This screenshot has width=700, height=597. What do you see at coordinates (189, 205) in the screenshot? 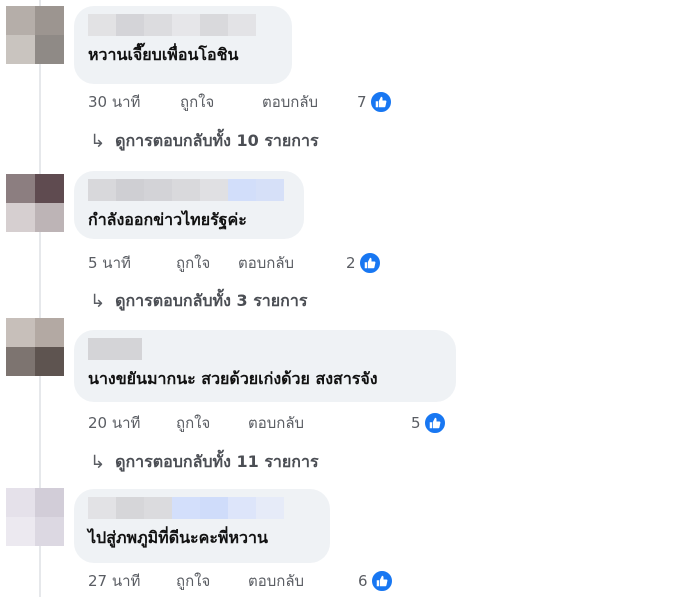
I see `comment-bubble: กำลังออกข่าวไทยรัฐค่ะ` at bounding box center [189, 205].